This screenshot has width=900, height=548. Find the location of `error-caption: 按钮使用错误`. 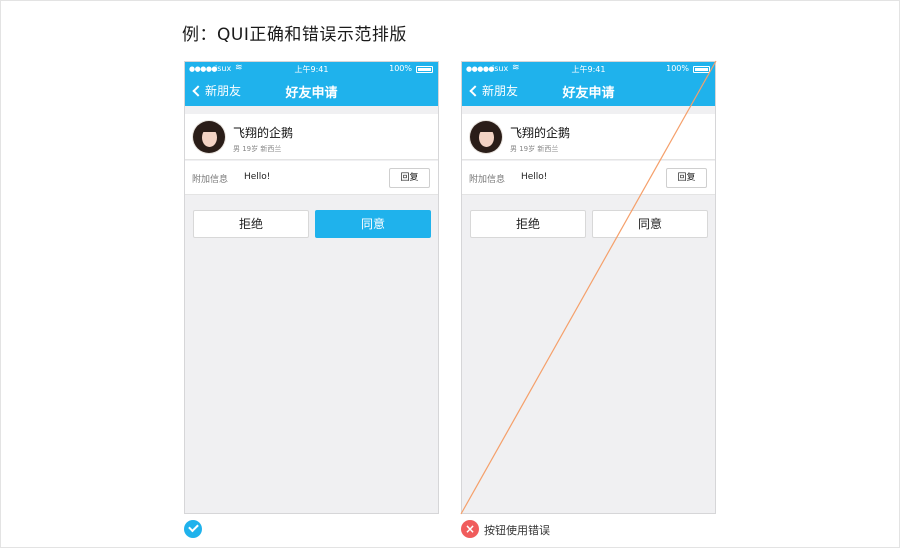

error-caption: 按钮使用错误 is located at coordinates (517, 530).